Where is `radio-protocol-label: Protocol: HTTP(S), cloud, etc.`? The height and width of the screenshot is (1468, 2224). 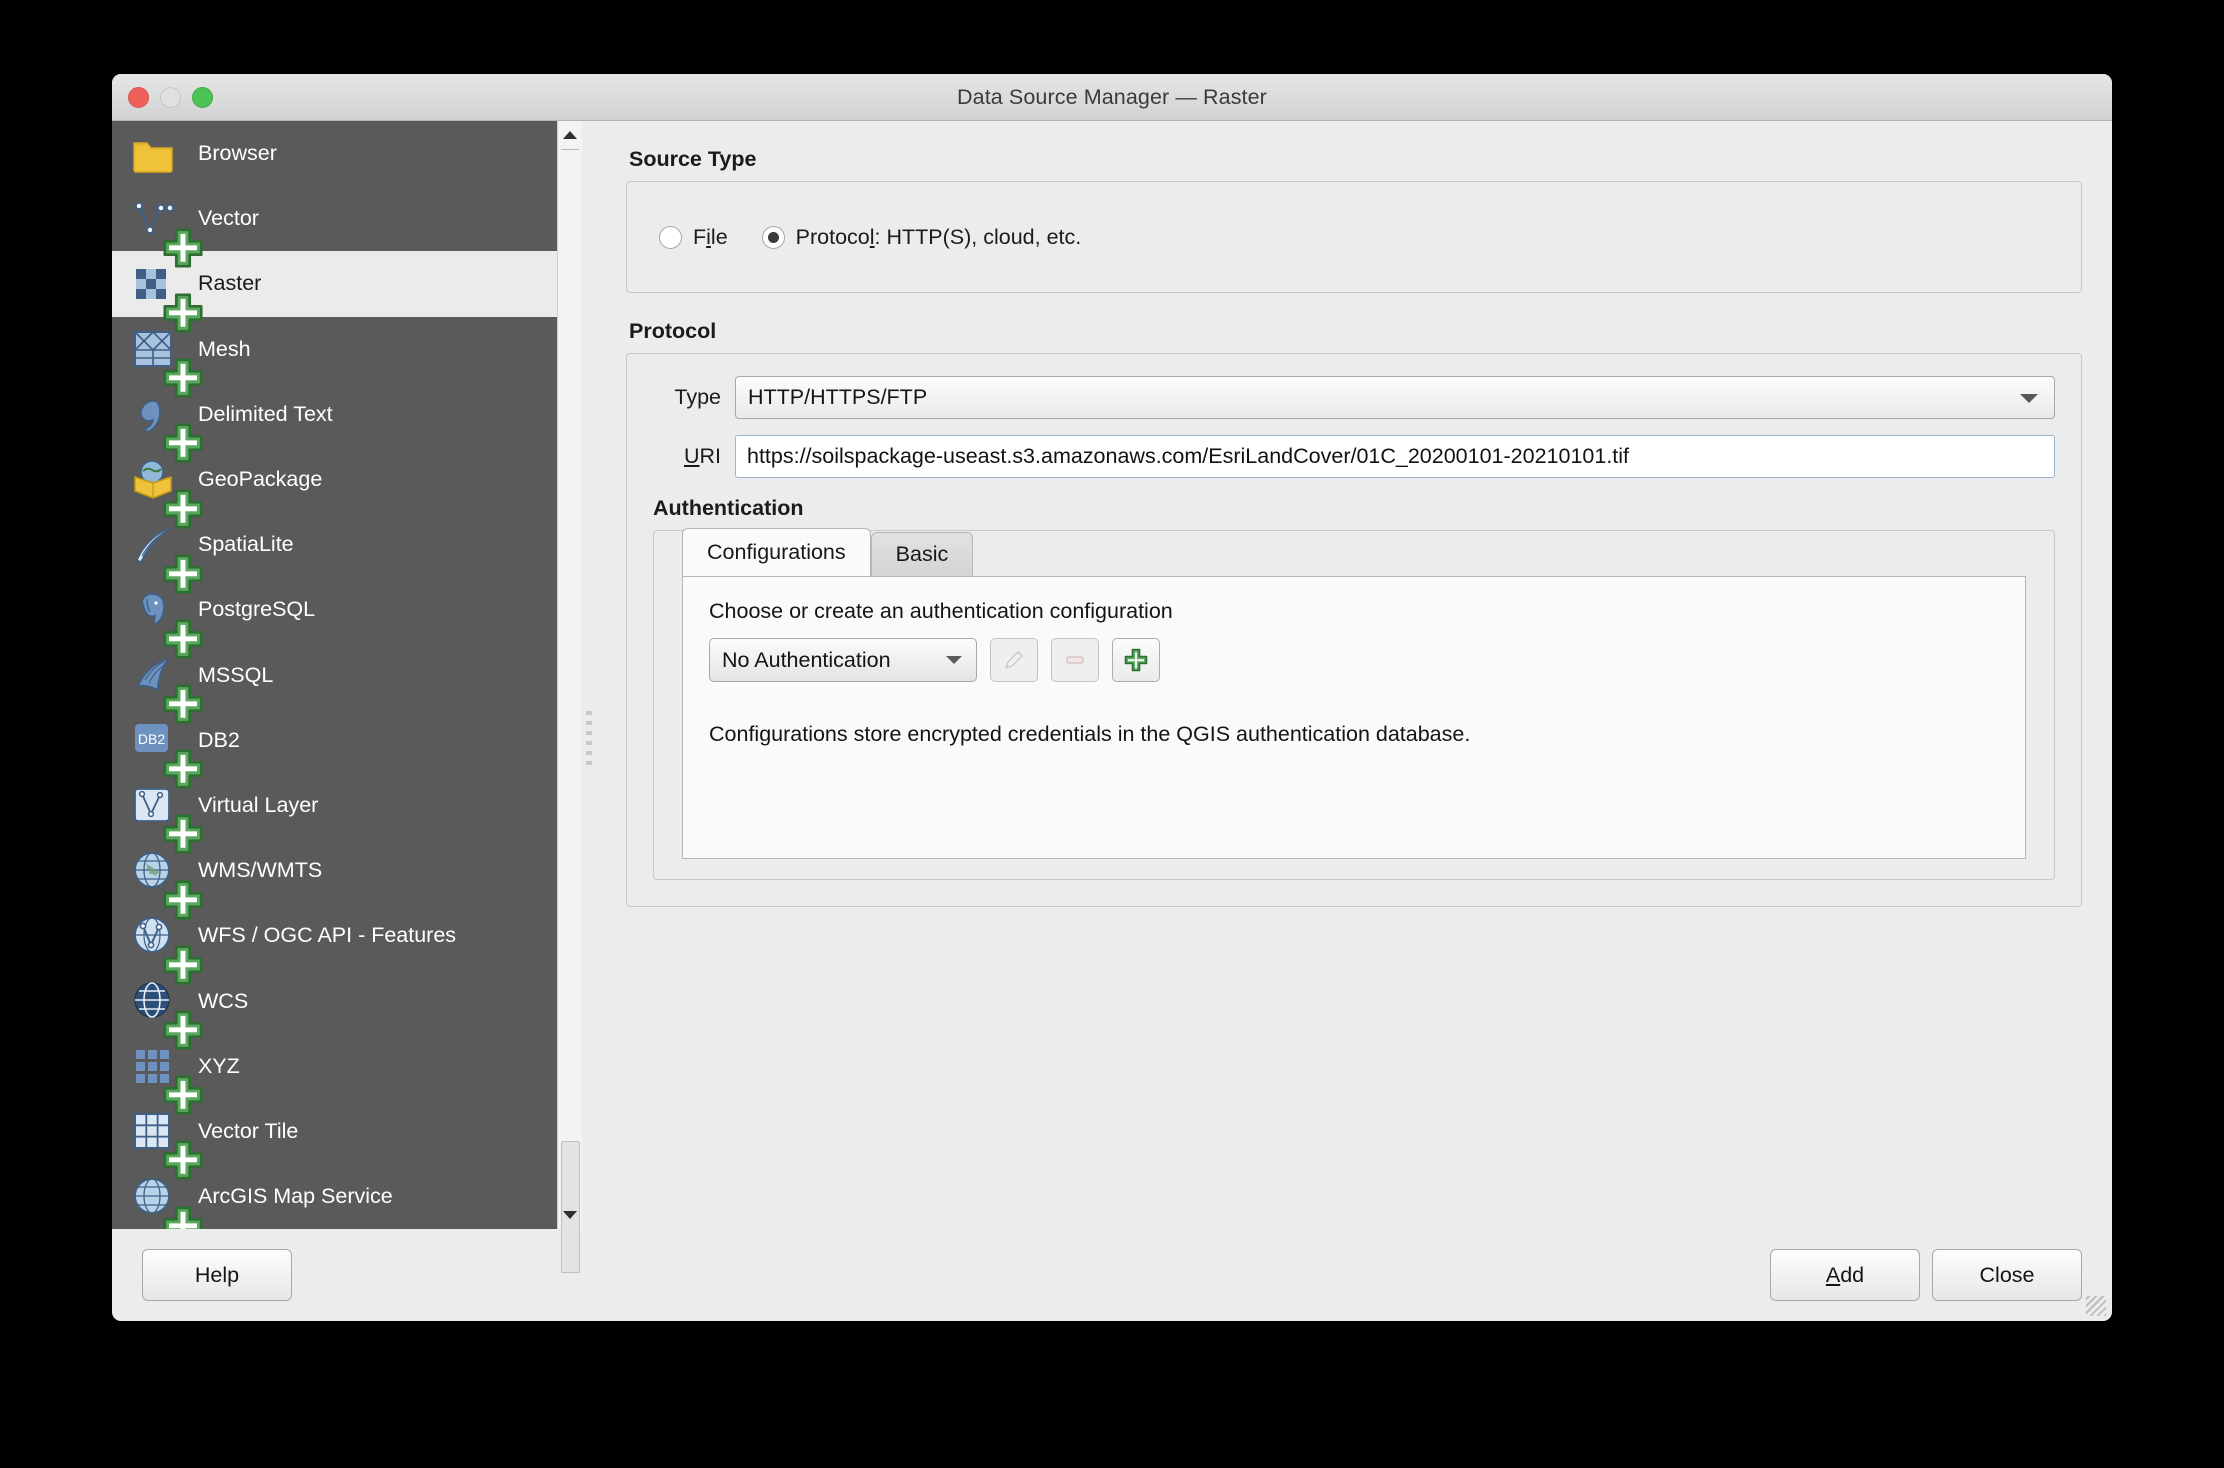
radio-protocol-label: Protocol: HTTP(S), cloud, etc. is located at coordinates (938, 236).